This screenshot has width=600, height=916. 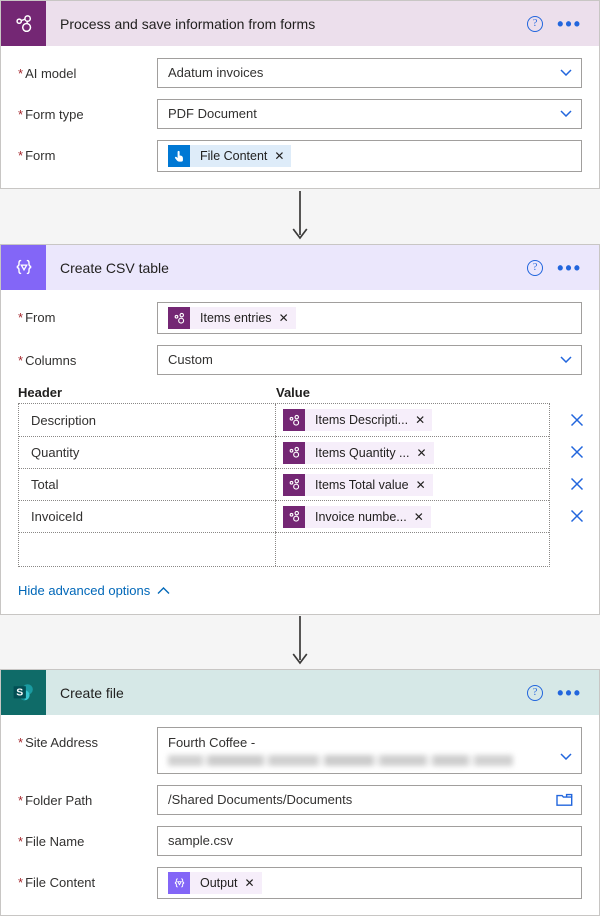 What do you see at coordinates (163, 590) in the screenshot?
I see `chevron-up-icon` at bounding box center [163, 590].